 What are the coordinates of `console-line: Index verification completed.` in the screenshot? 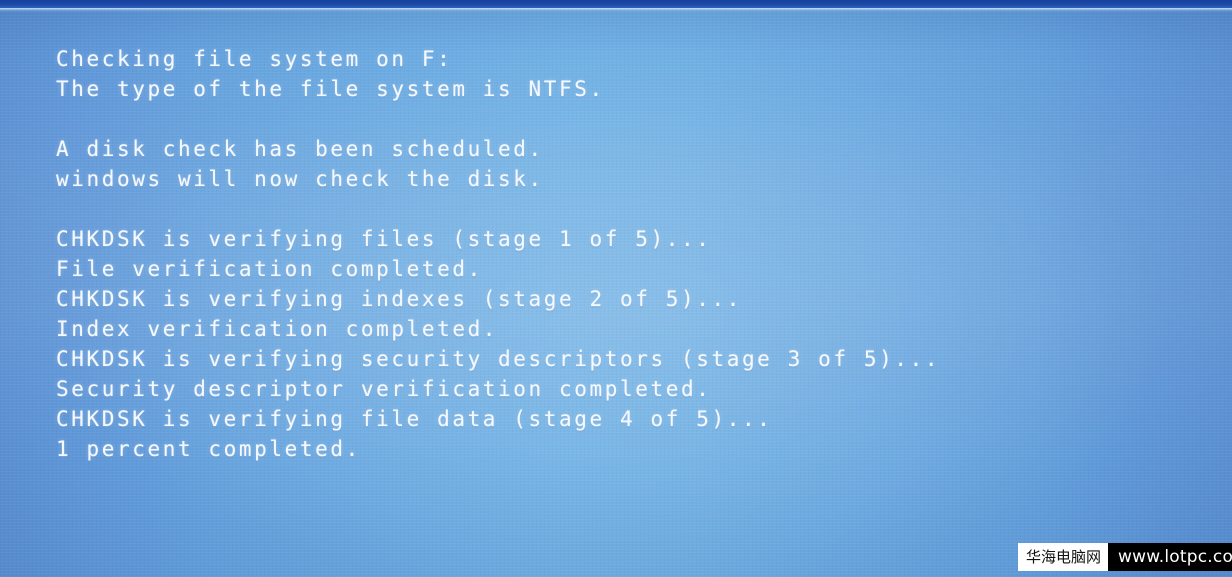 It's located at (277, 329).